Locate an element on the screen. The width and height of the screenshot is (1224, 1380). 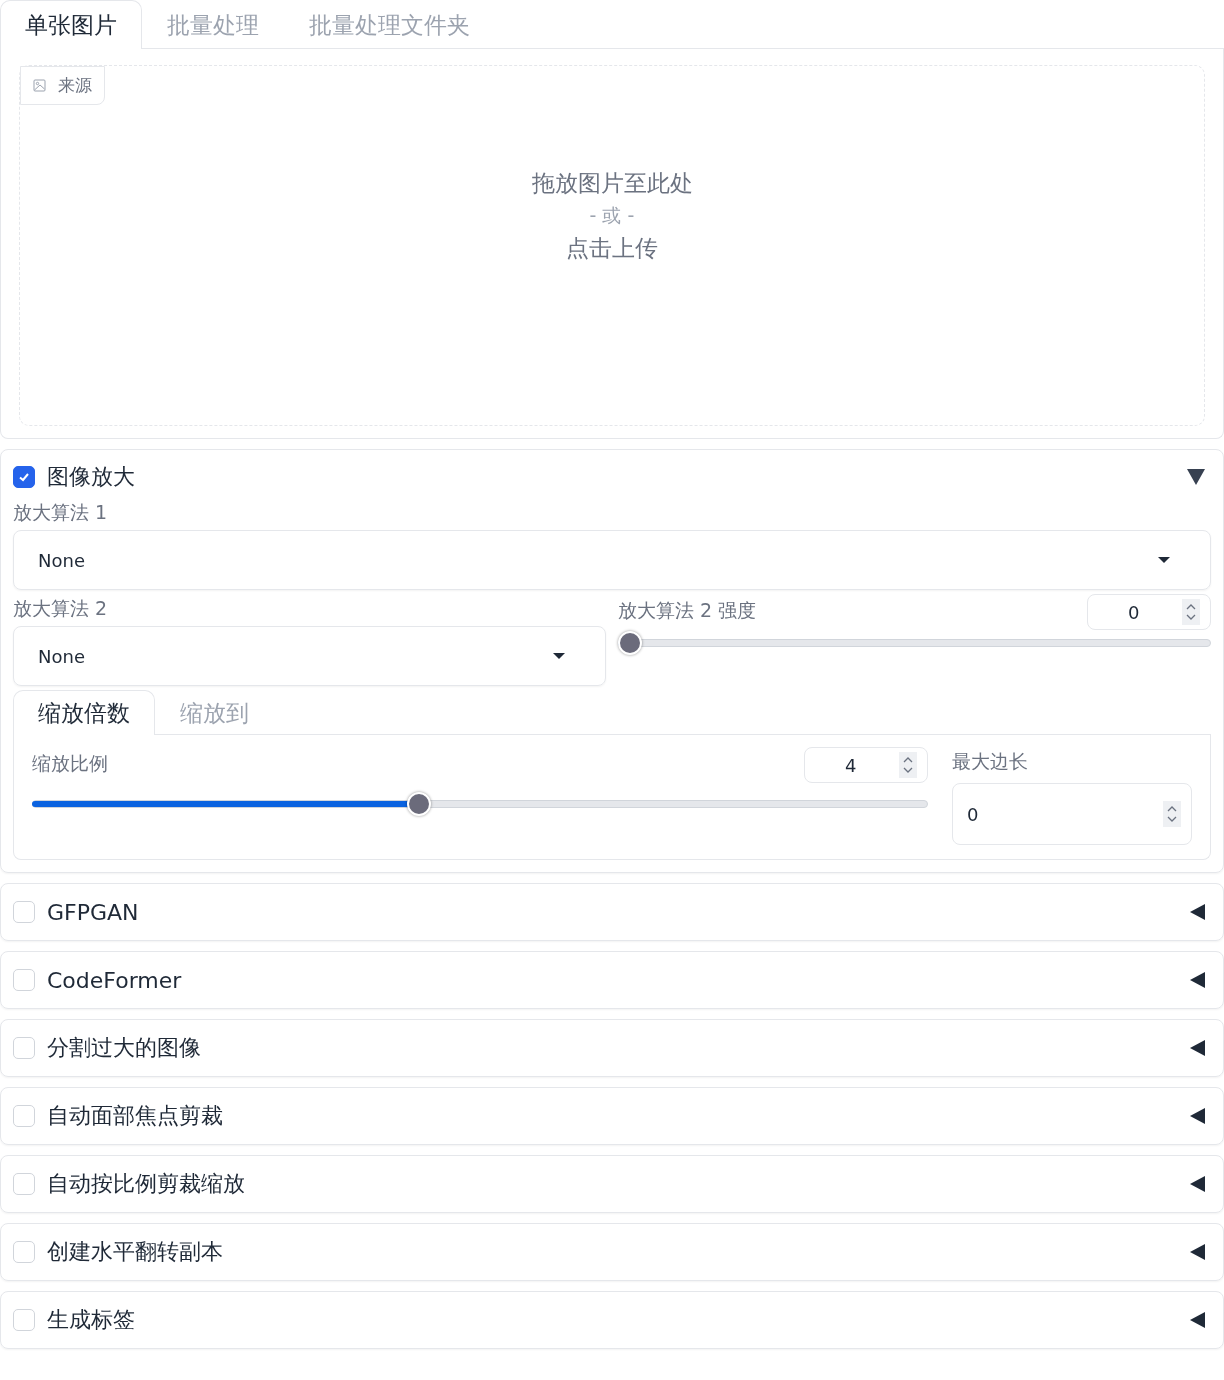
section-title: 生成标签 is located at coordinates (91, 1320).